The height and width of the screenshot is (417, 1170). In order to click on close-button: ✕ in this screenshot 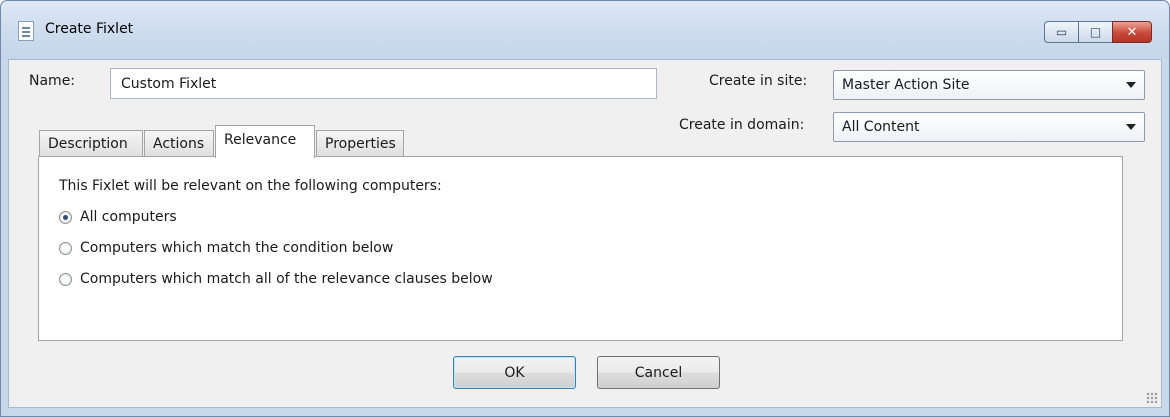, I will do `click(1132, 32)`.